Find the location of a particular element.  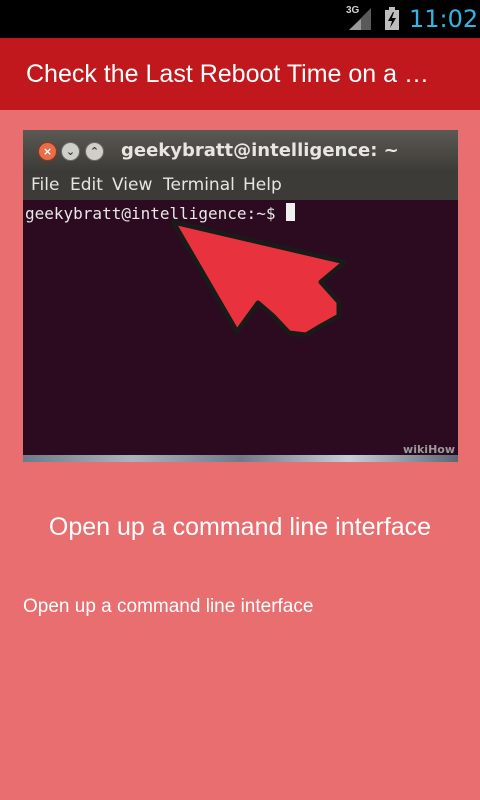

pointer-arrow-icon is located at coordinates (259, 278).